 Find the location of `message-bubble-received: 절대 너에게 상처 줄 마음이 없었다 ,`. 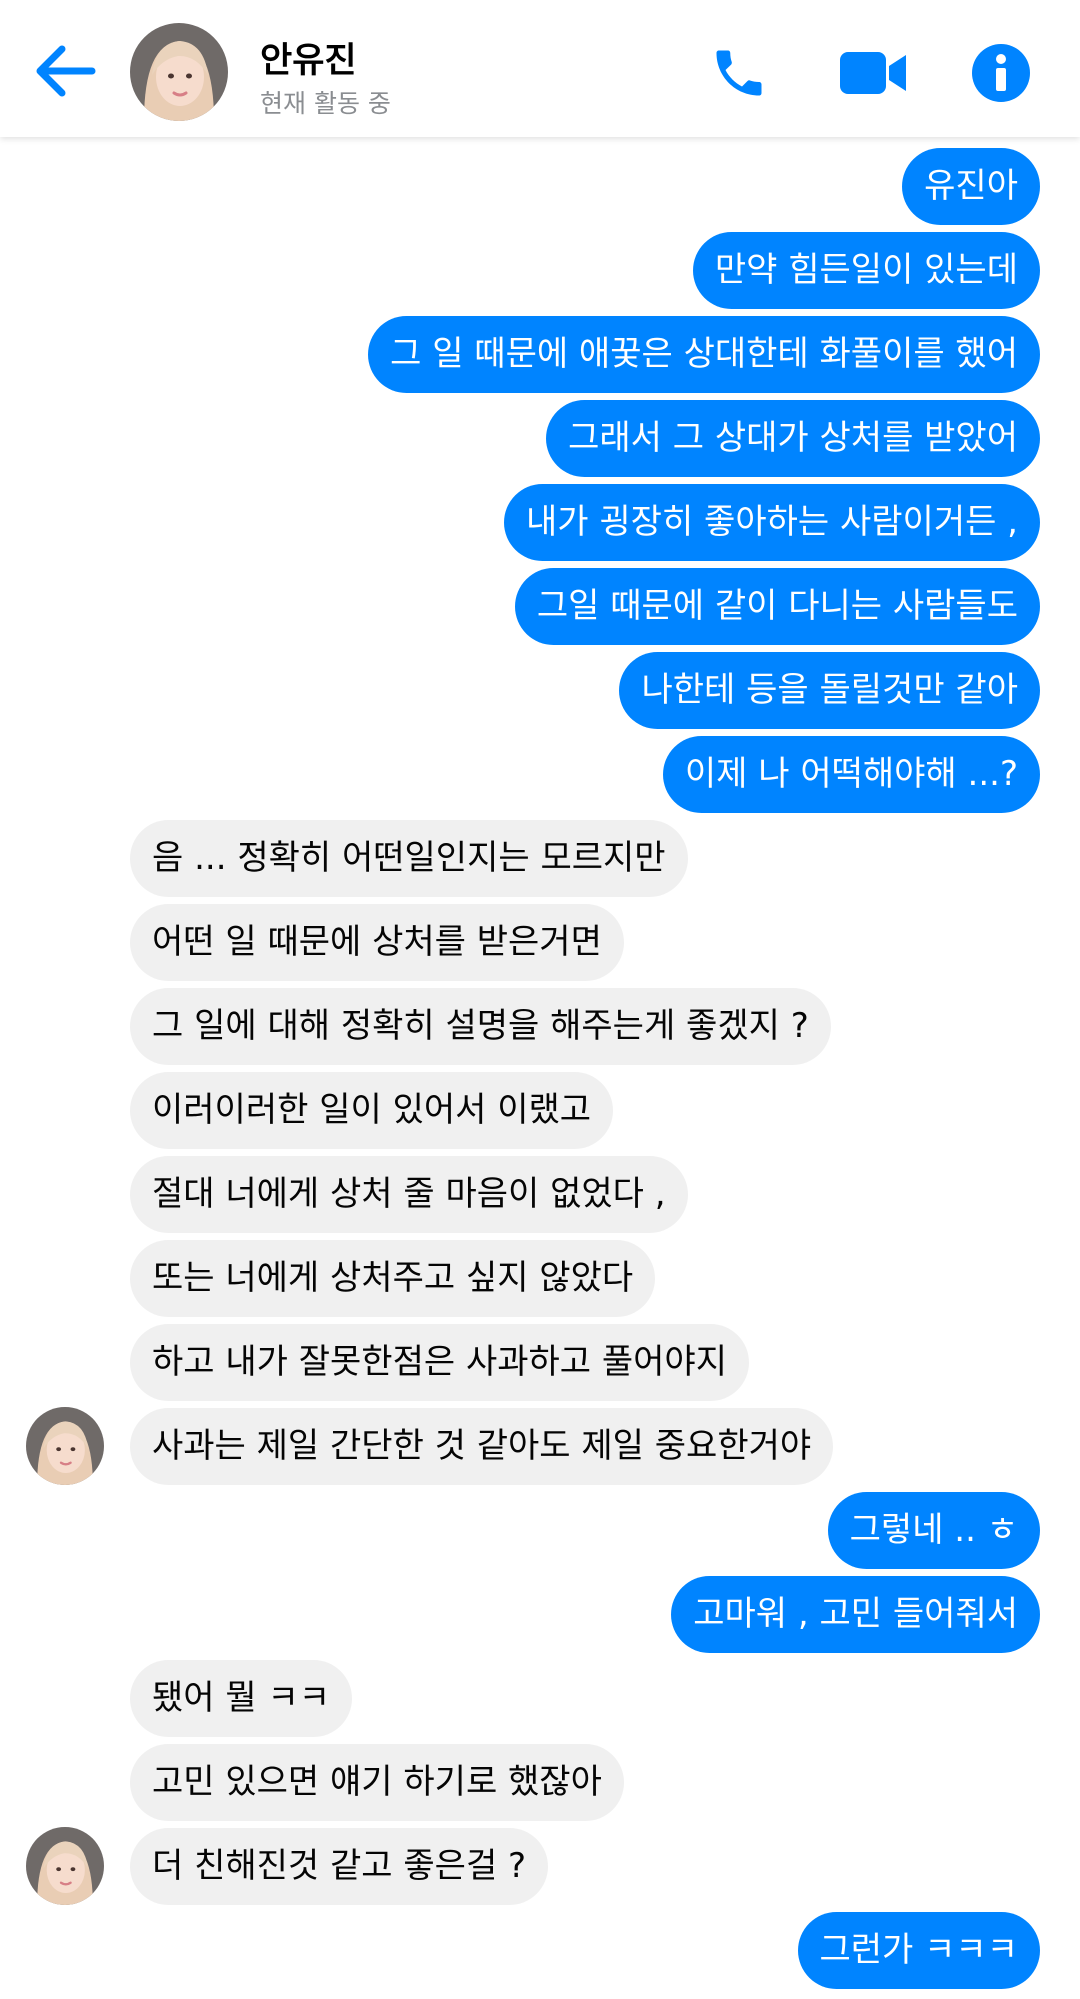

message-bubble-received: 절대 너에게 상처 줄 마음이 없었다 , is located at coordinates (409, 1194).